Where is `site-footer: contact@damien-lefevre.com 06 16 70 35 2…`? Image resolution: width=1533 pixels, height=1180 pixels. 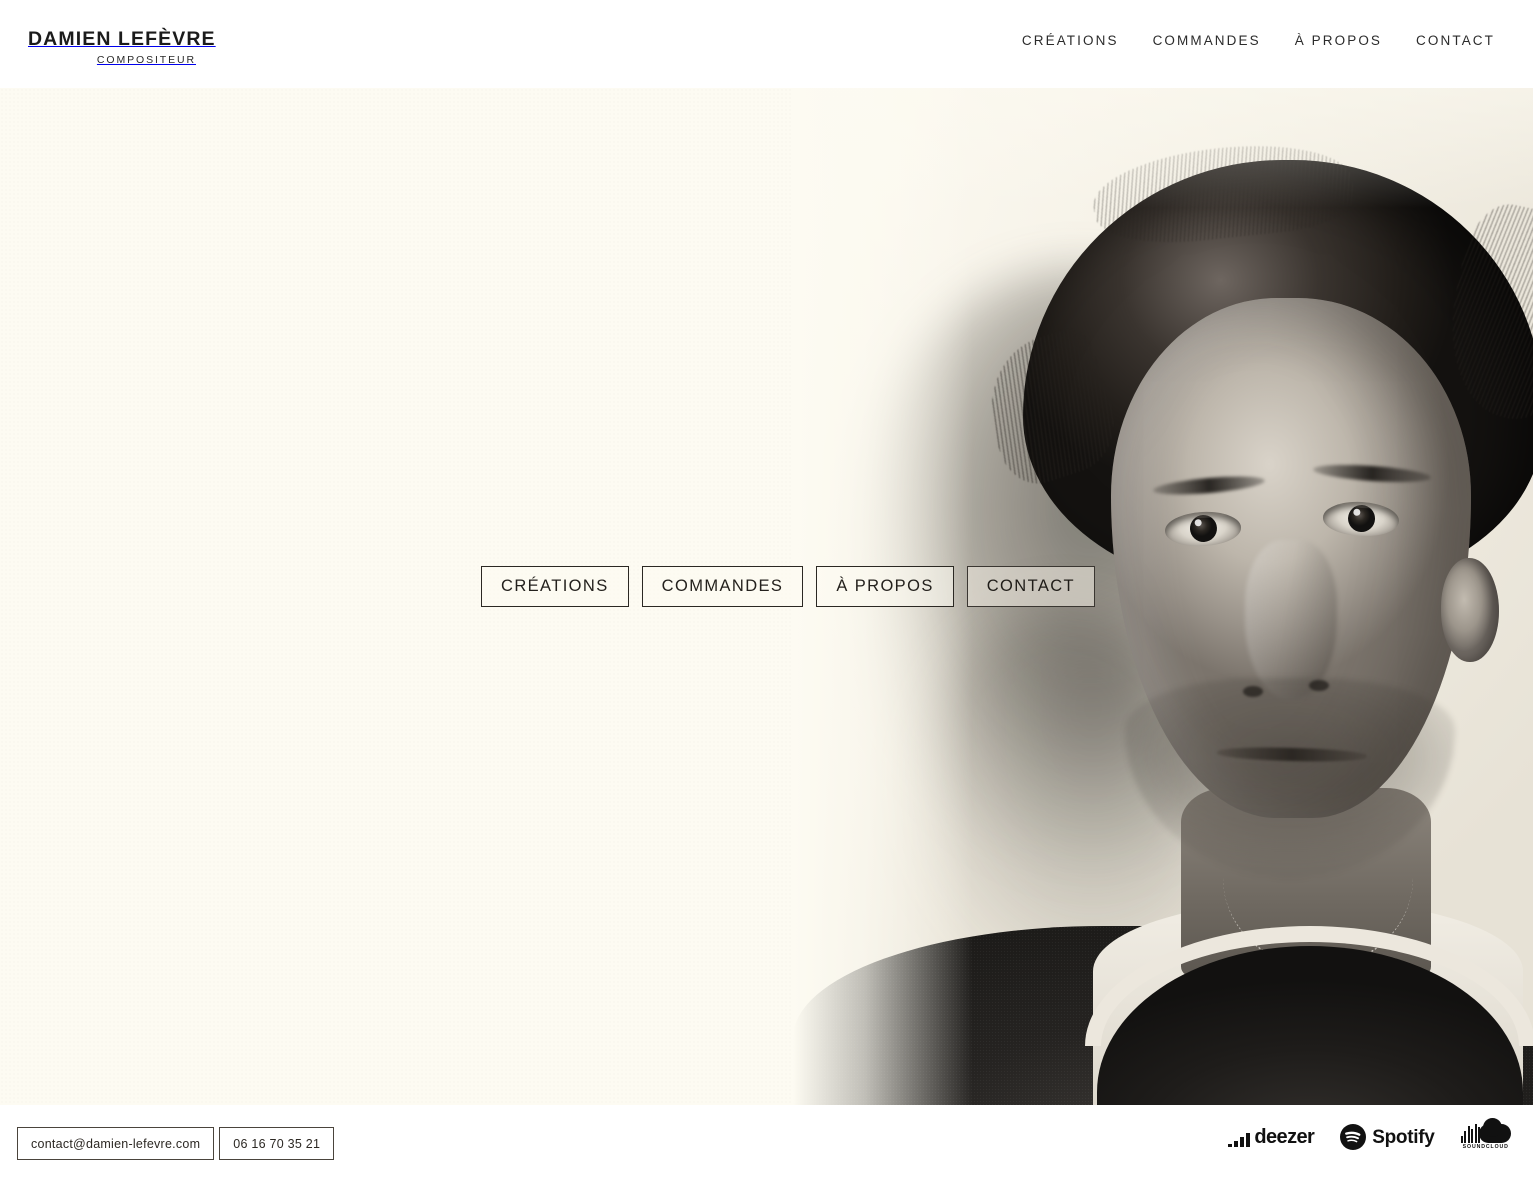 site-footer: contact@damien-lefevre.com 06 16 70 35 2… is located at coordinates (766, 1142).